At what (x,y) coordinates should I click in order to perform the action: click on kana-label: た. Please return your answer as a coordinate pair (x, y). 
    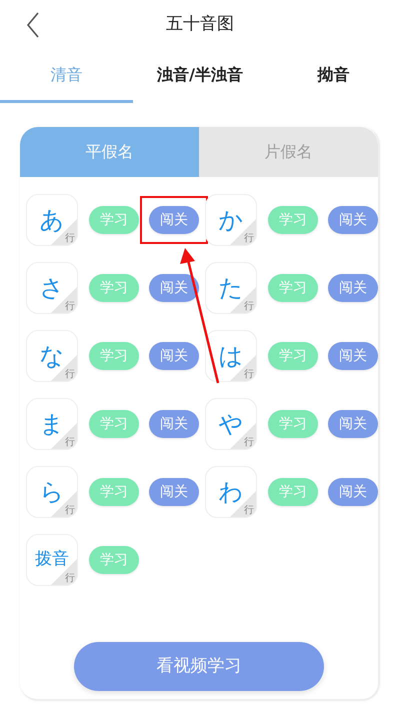
    Looking at the image, I should click on (231, 288).